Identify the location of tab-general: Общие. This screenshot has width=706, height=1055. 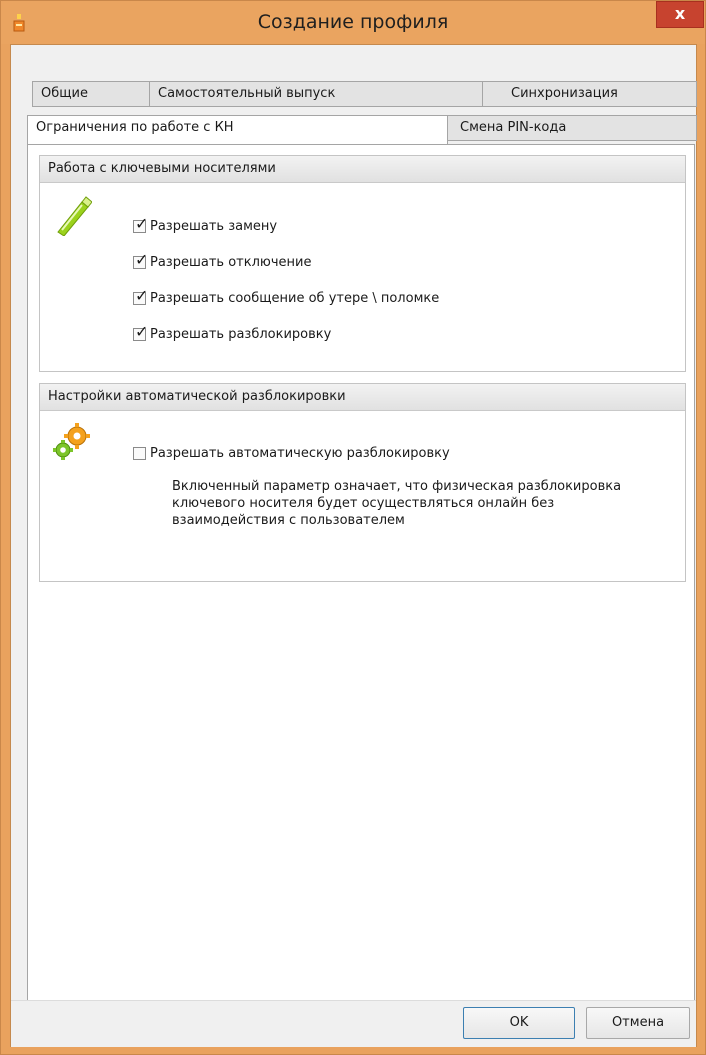
(91, 94).